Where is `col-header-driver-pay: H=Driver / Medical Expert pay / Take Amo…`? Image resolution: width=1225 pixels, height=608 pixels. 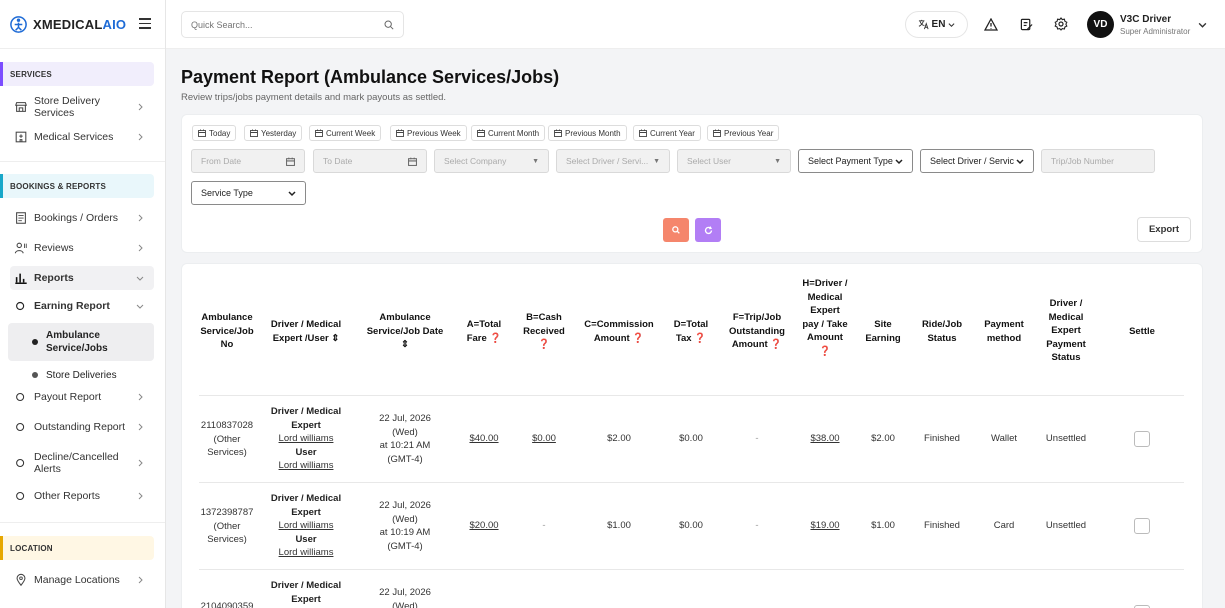
col-header-driver-pay: H=Driver / Medical Expert pay / Take Amo… is located at coordinates (825, 317).